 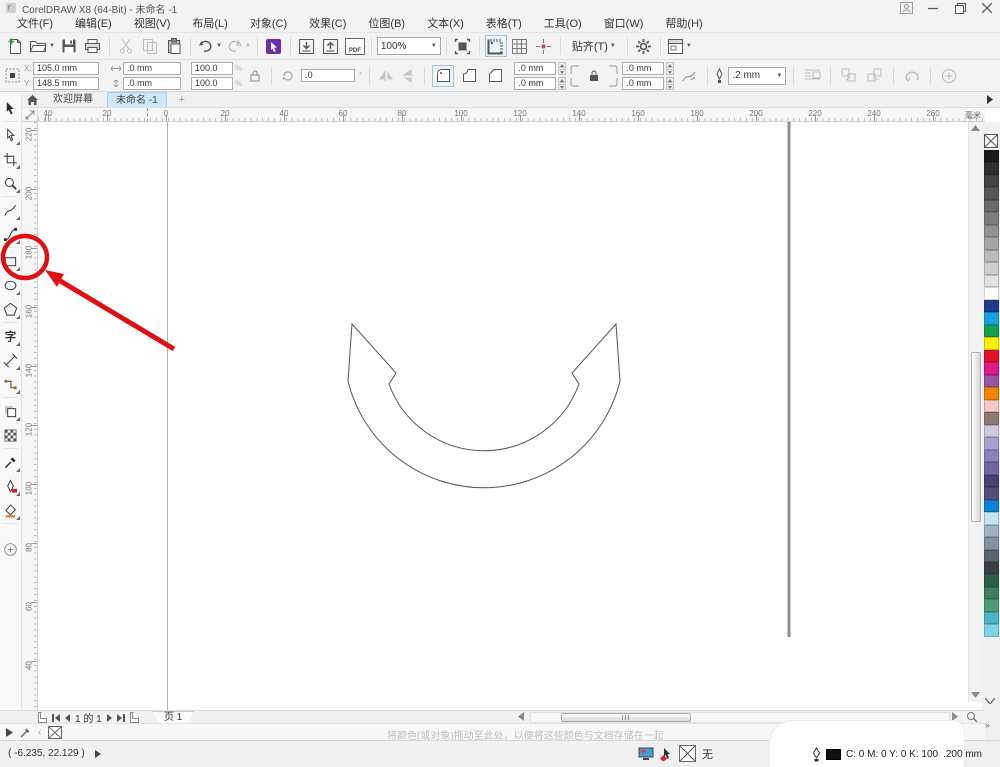 What do you see at coordinates (445, 24) in the screenshot?
I see `menu-item-7: 文本(X)` at bounding box center [445, 24].